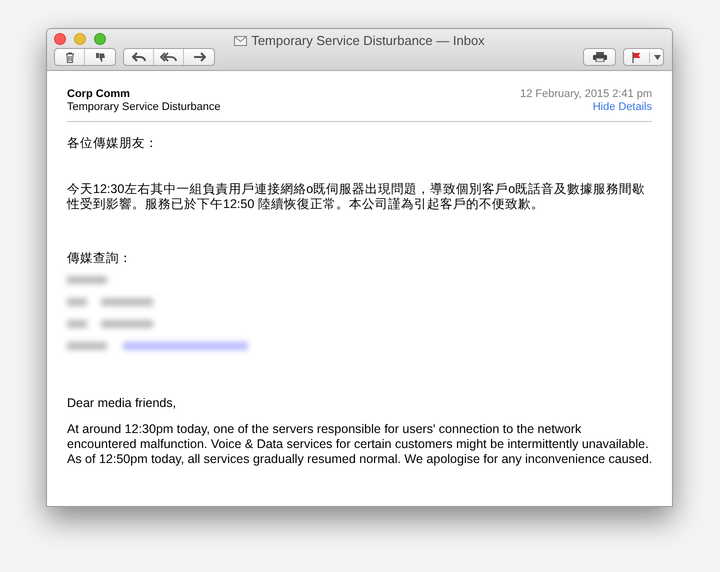 The height and width of the screenshot is (572, 720). I want to click on message-paragraph: At around 12:30pm today, one of the servers responsible for users' connection to the network encountered malfunction. Voice & Data services for certain customers might be intermittently unavailable. As of 12:50pm today, all services gradually resumed normal. We apologise for any inconvenience caused., so click(360, 444).